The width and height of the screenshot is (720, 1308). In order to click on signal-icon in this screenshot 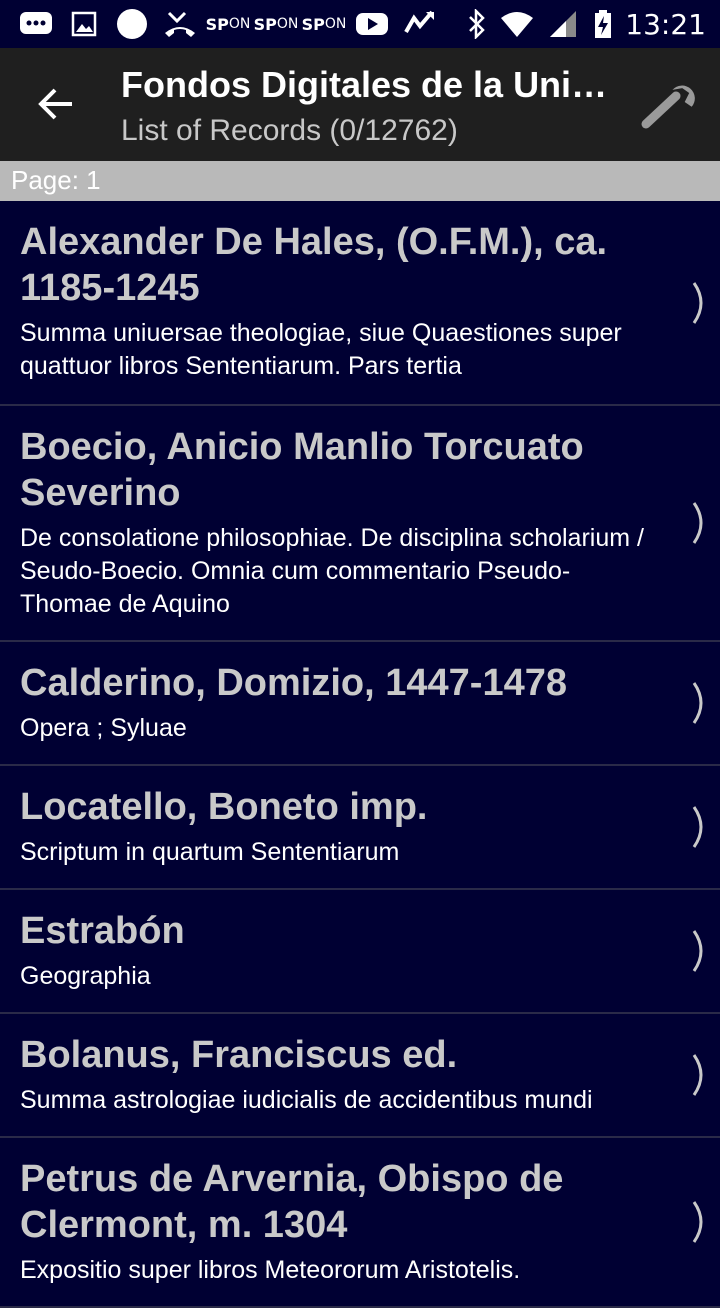, I will do `click(563, 24)`.